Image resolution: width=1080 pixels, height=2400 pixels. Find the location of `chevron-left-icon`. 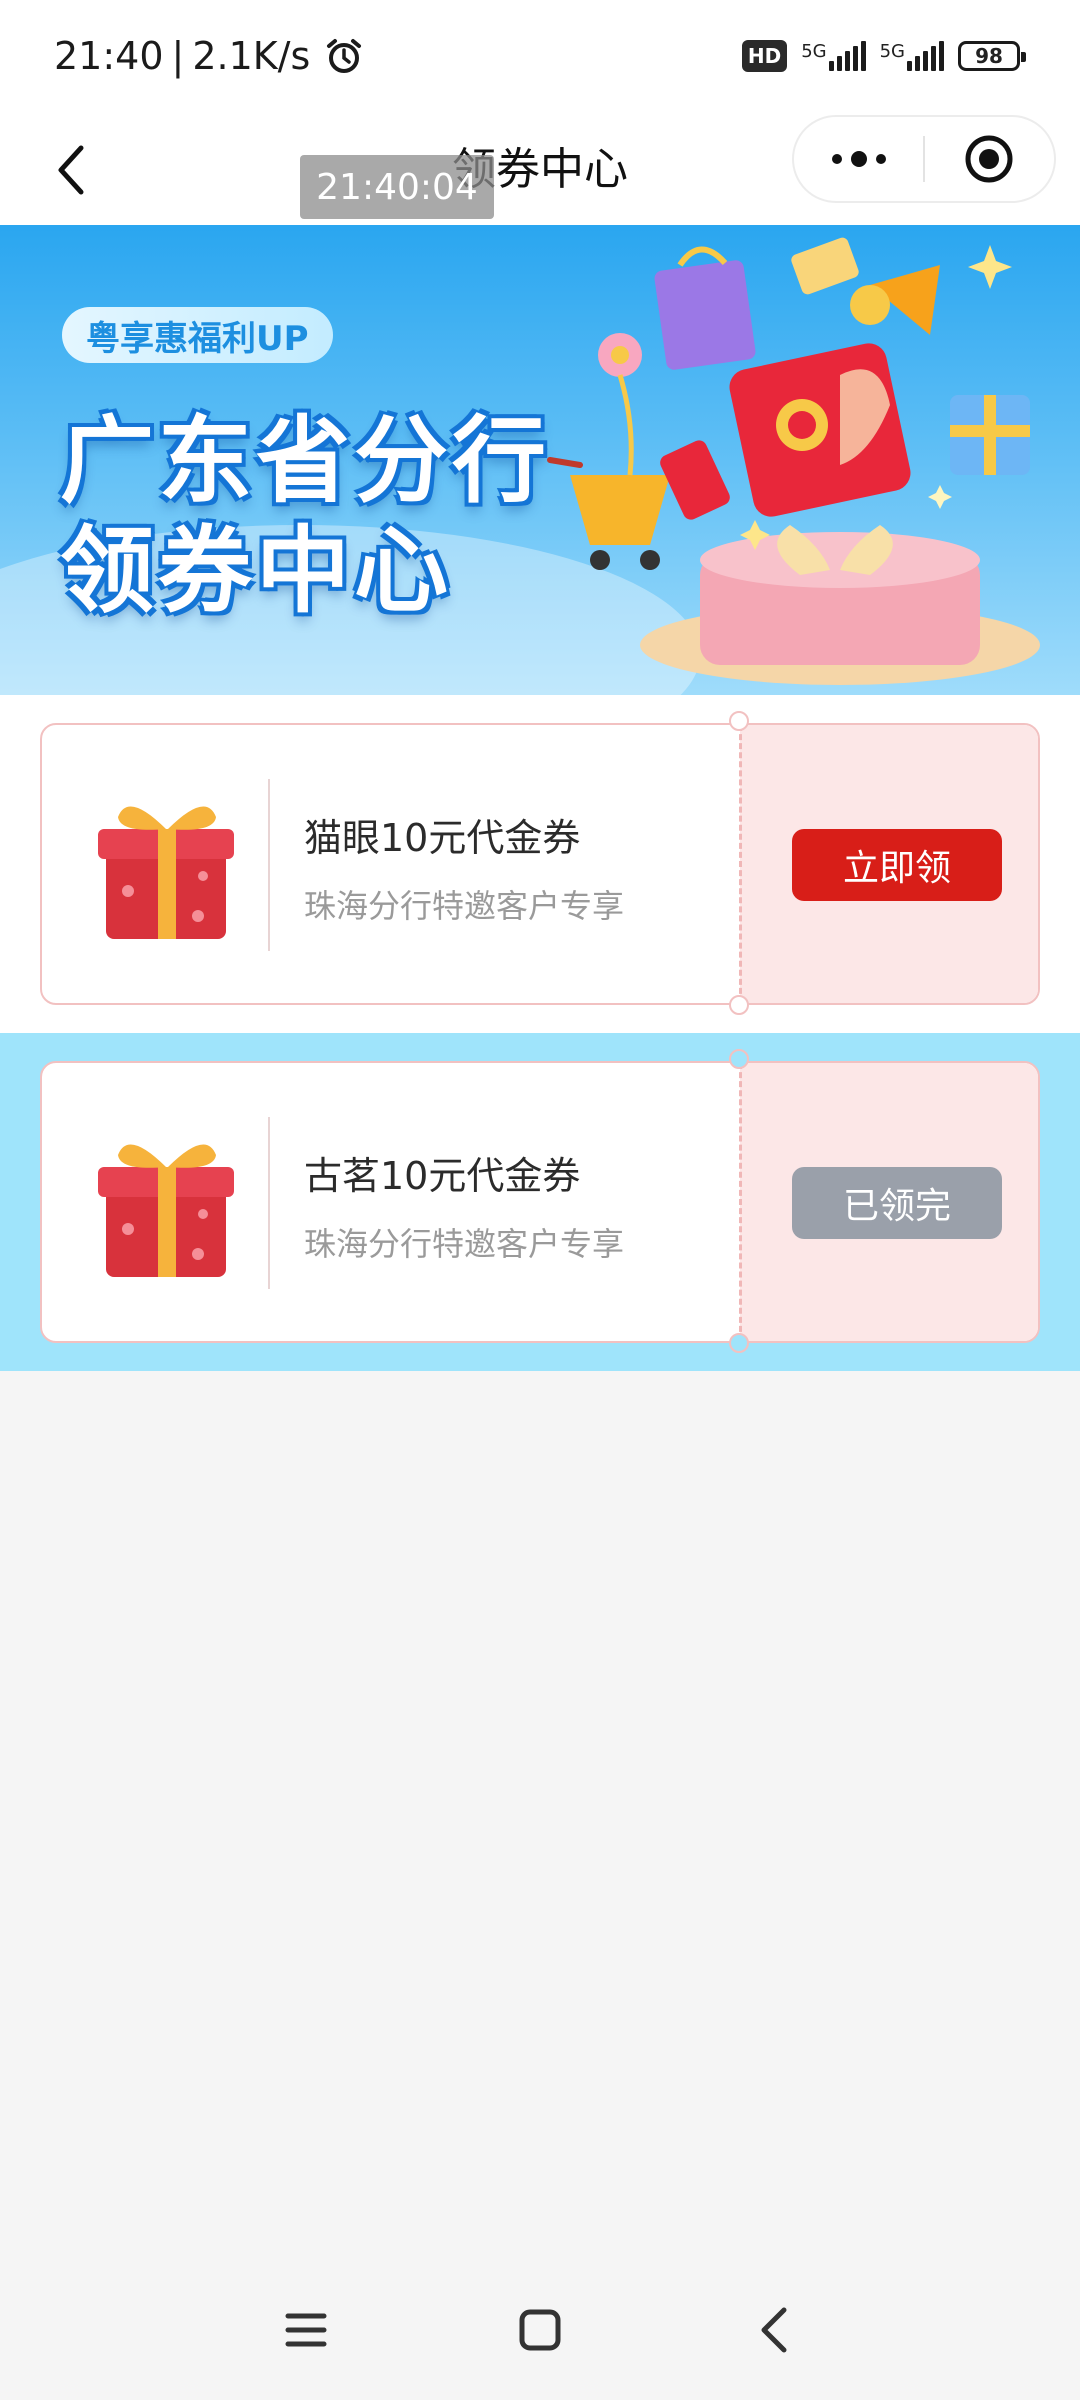

chevron-left-icon is located at coordinates (774, 2330).